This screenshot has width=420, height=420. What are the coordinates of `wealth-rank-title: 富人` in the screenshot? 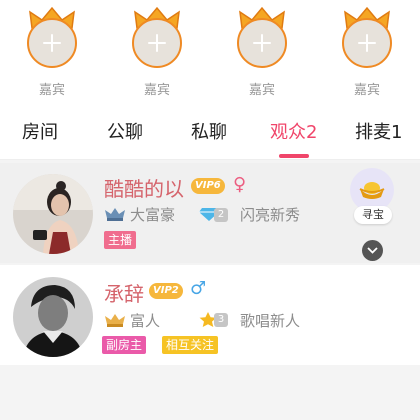 It's located at (145, 321).